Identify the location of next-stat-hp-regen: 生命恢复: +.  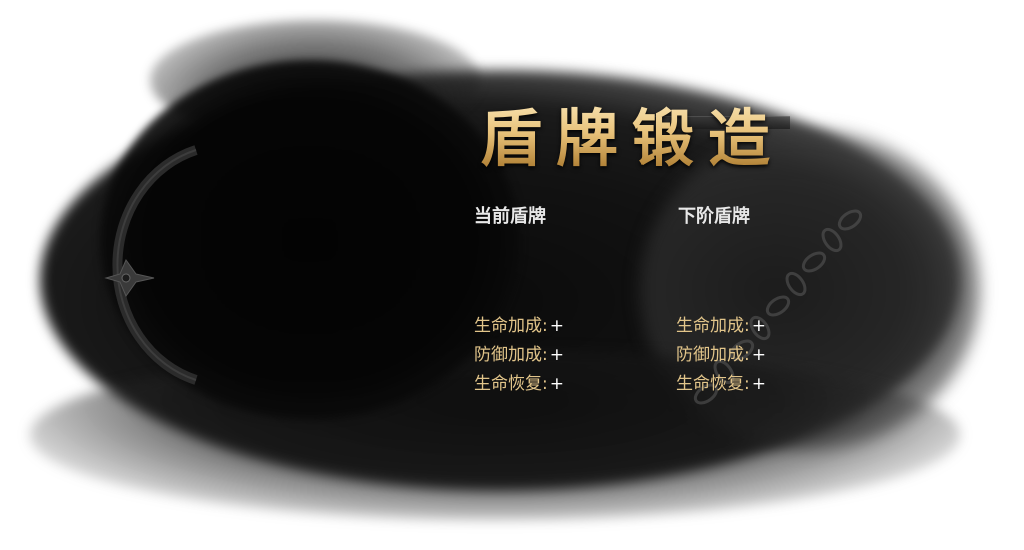
(721, 384).